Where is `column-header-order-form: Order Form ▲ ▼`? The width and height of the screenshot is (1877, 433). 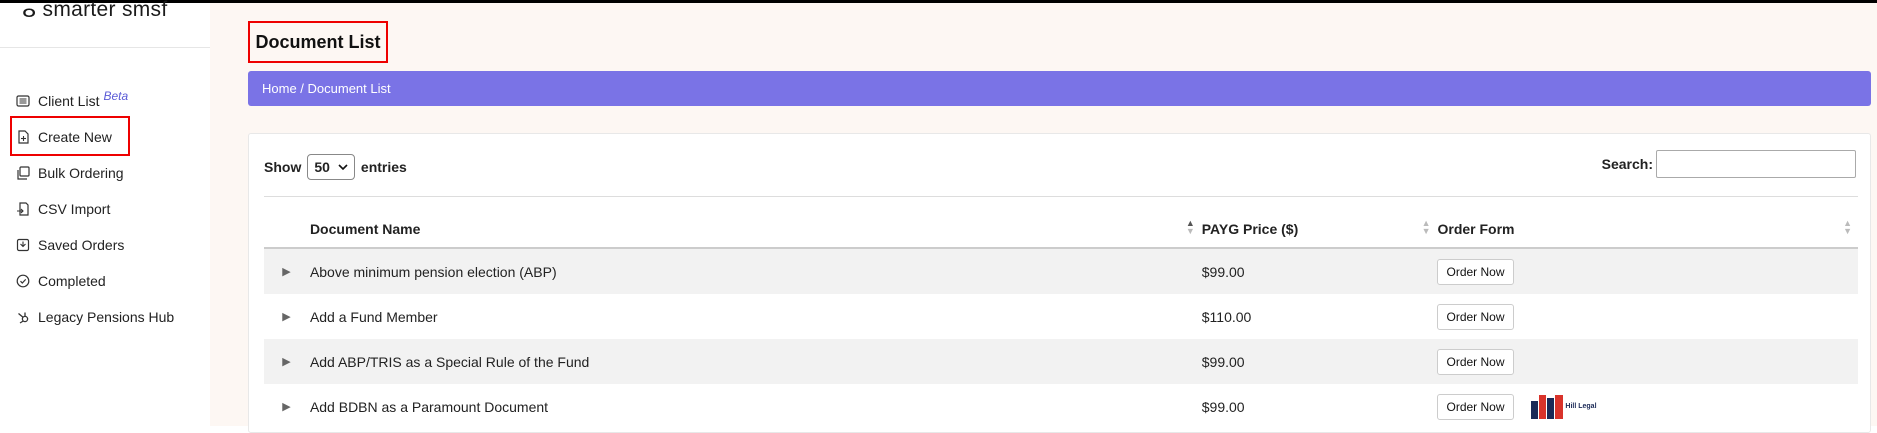
column-header-order-form: Order Form ▲ ▼ is located at coordinates (1647, 230).